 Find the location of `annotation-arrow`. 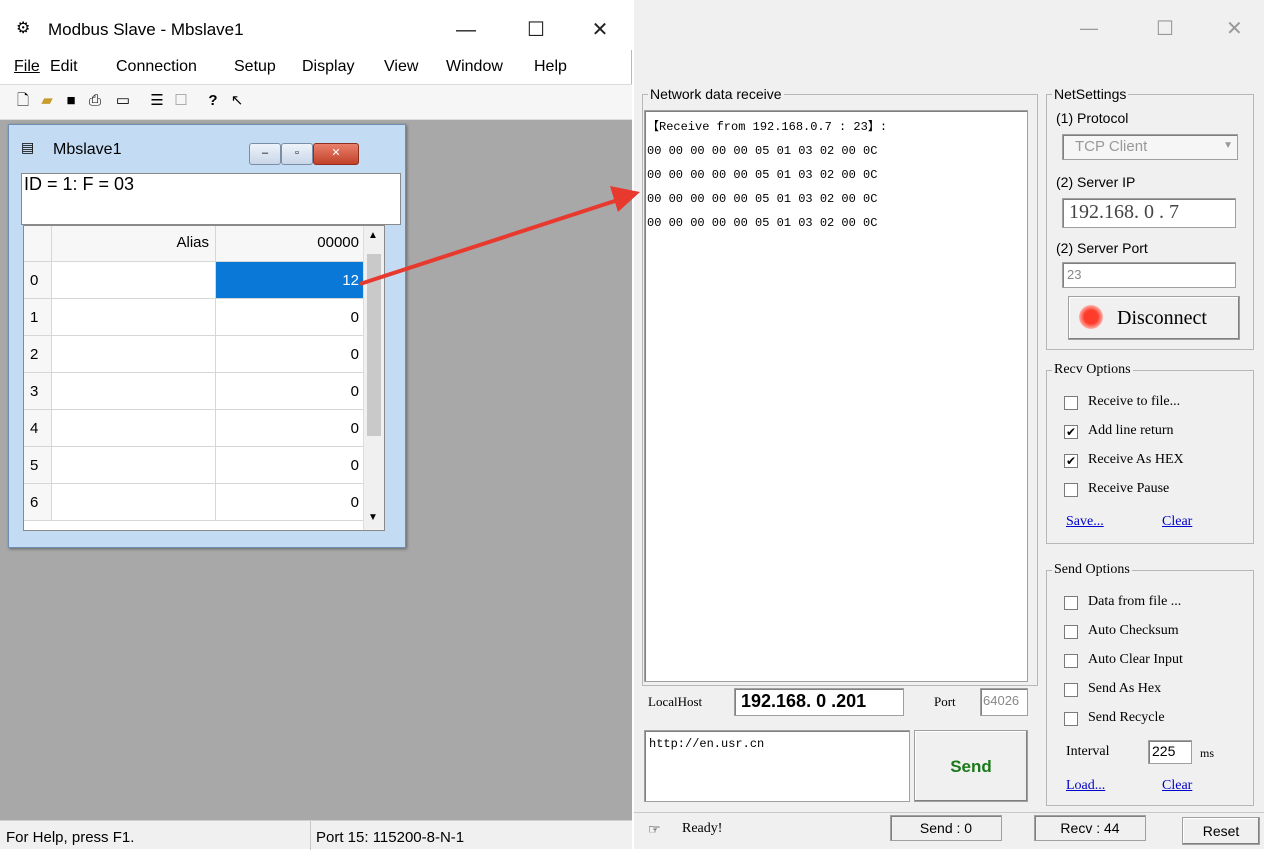

annotation-arrow is located at coordinates (499, 236).